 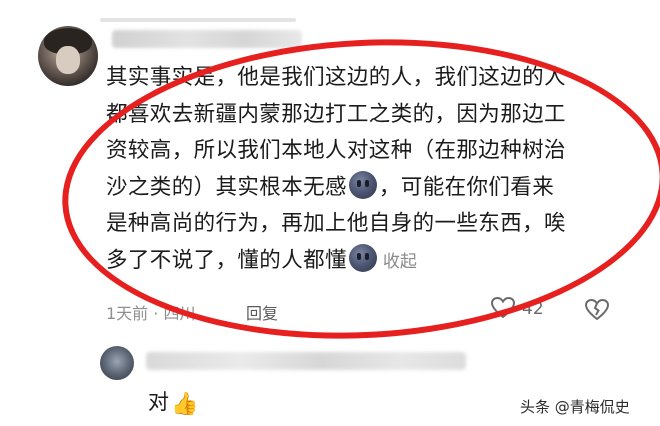 I want to click on comment-line-1: 其实事实是，他是我们这边的人，我们这边的人, so click(x=336, y=77).